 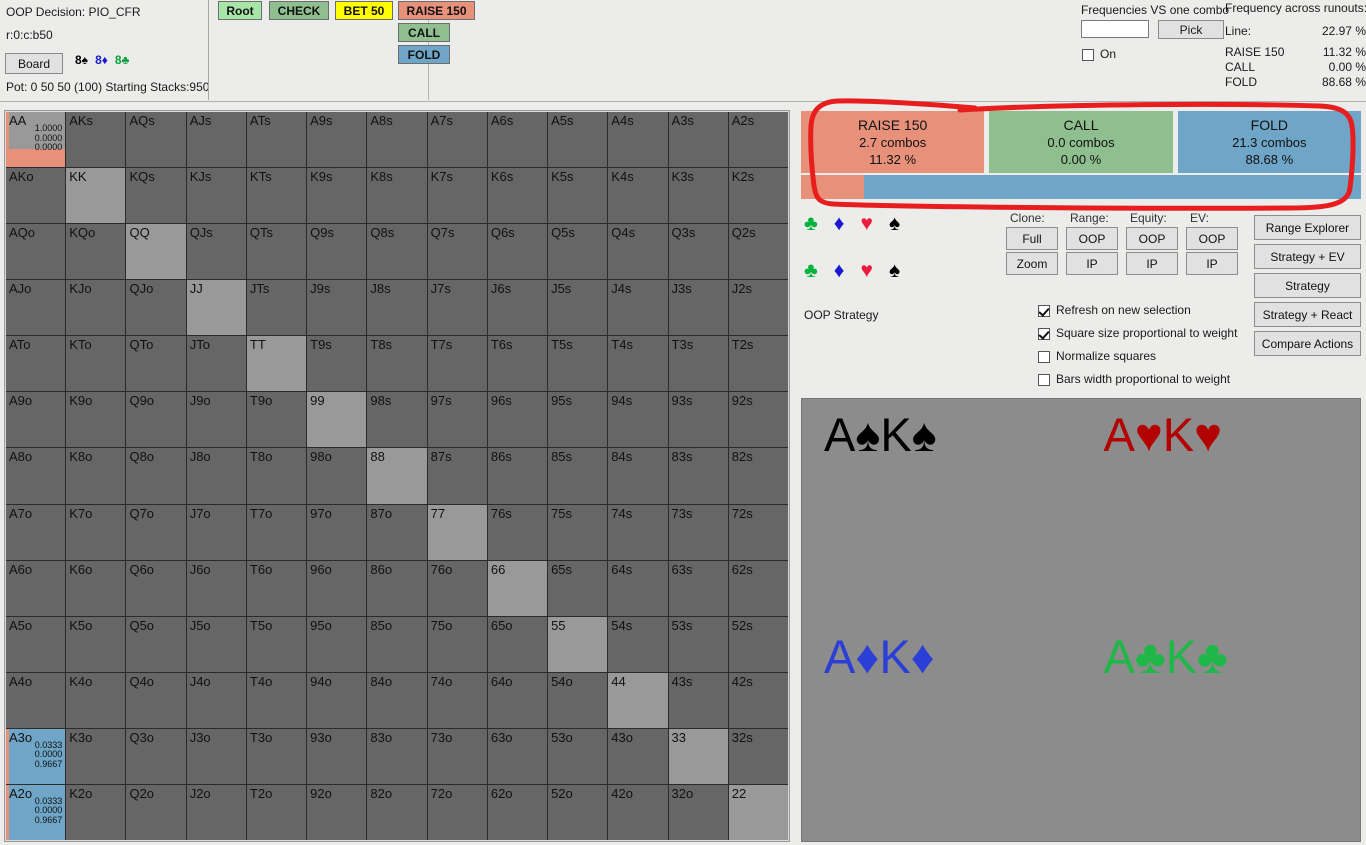 I want to click on matrix-cell-KQo: KQo, so click(x=96, y=252).